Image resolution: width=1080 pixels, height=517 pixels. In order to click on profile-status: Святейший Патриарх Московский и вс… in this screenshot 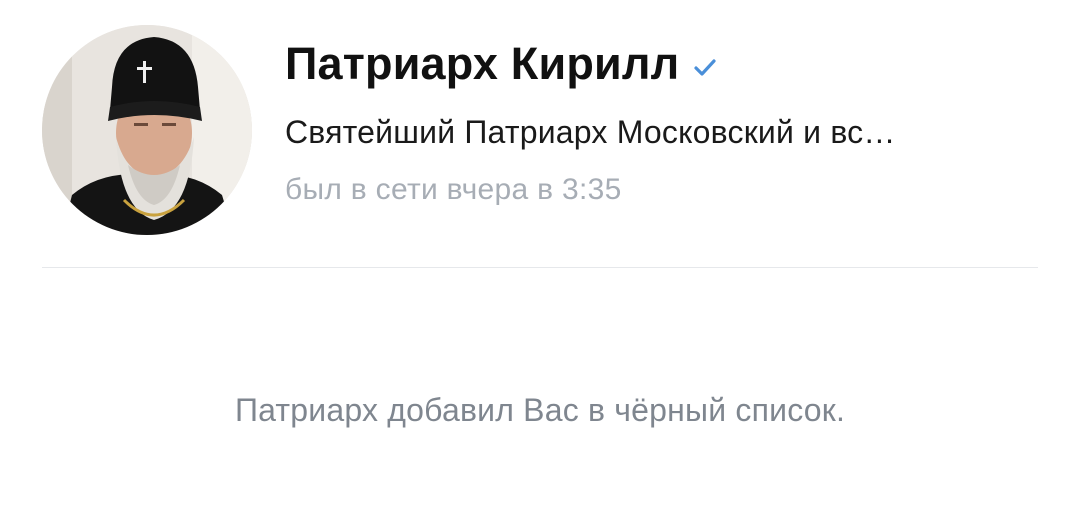, I will do `click(590, 132)`.